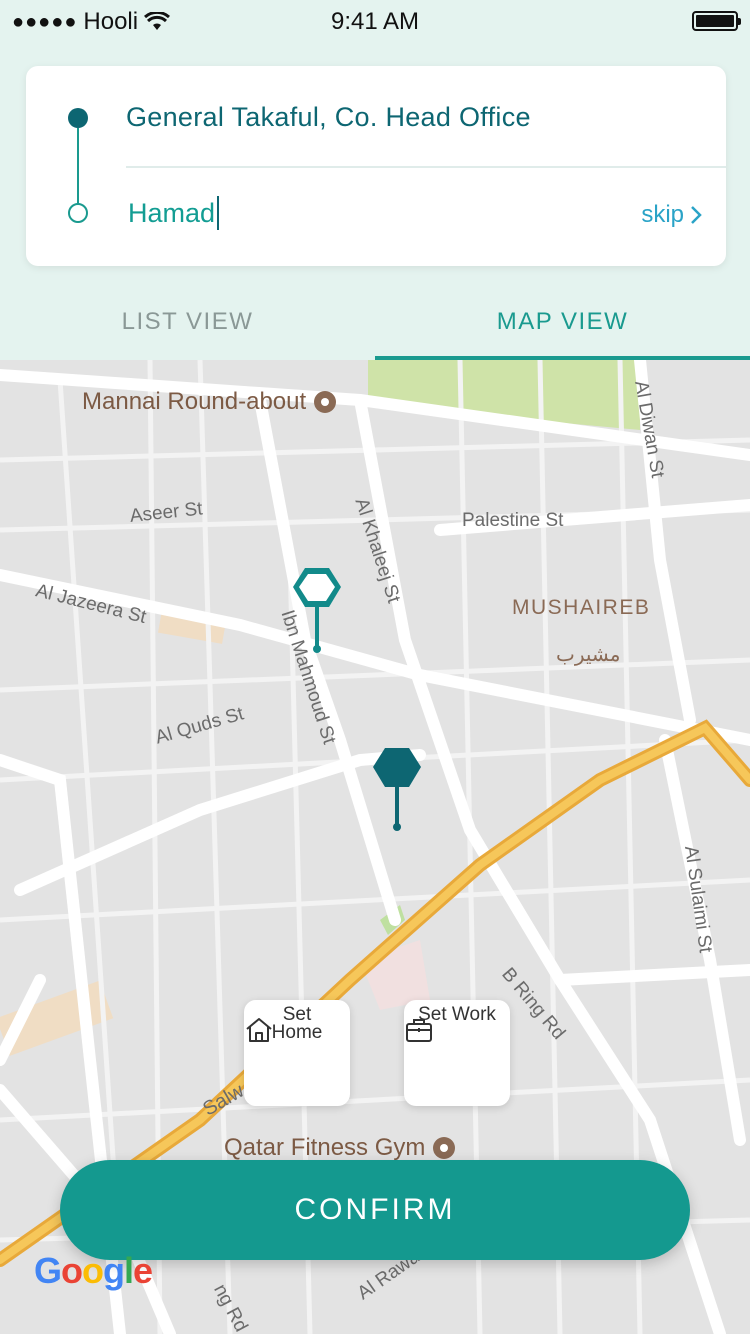 The image size is (750, 1334). I want to click on street-label: Palestine St, so click(513, 520).